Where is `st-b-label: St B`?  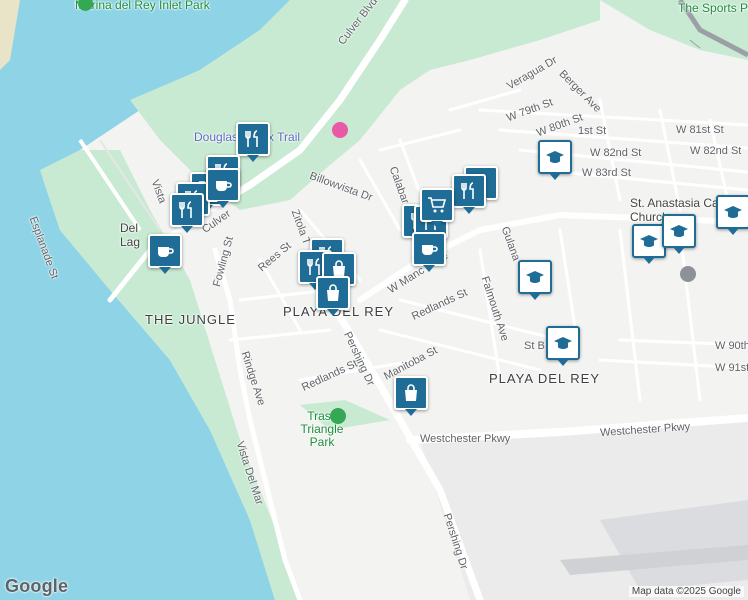
st-b-label: St B is located at coordinates (534, 346).